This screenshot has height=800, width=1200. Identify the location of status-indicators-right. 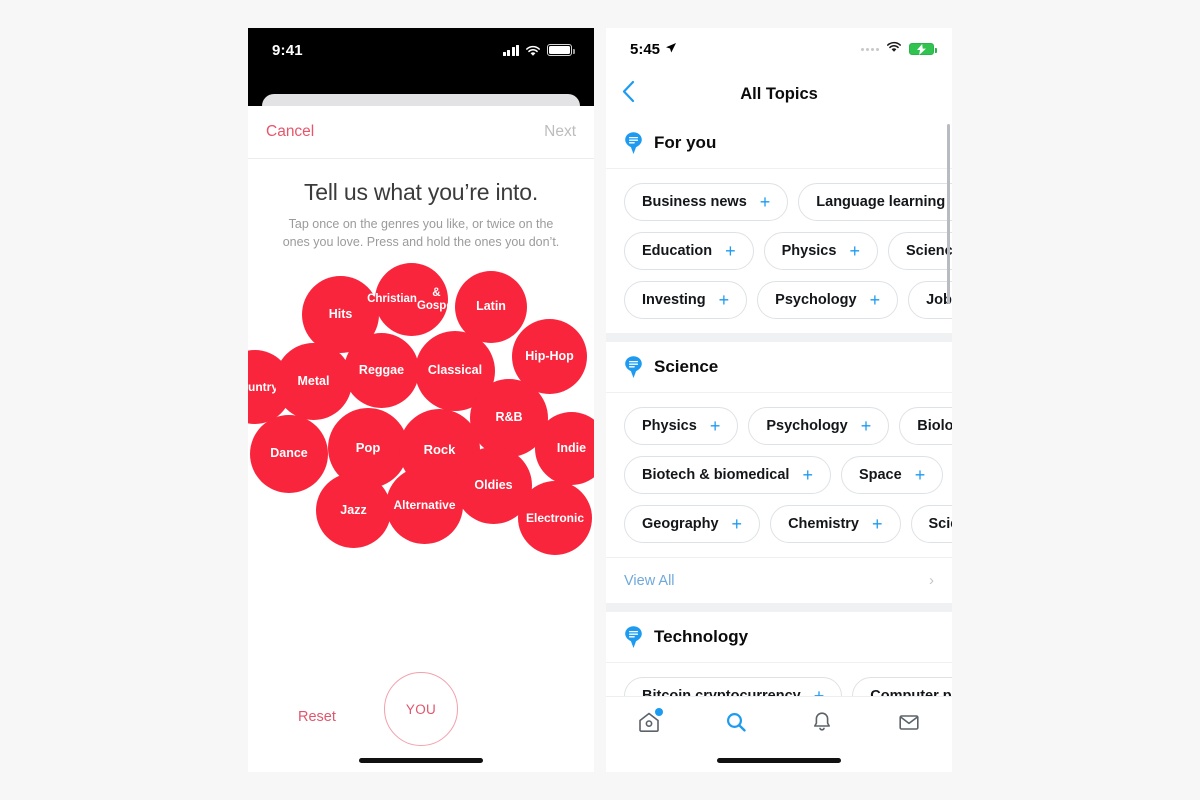
(899, 49).